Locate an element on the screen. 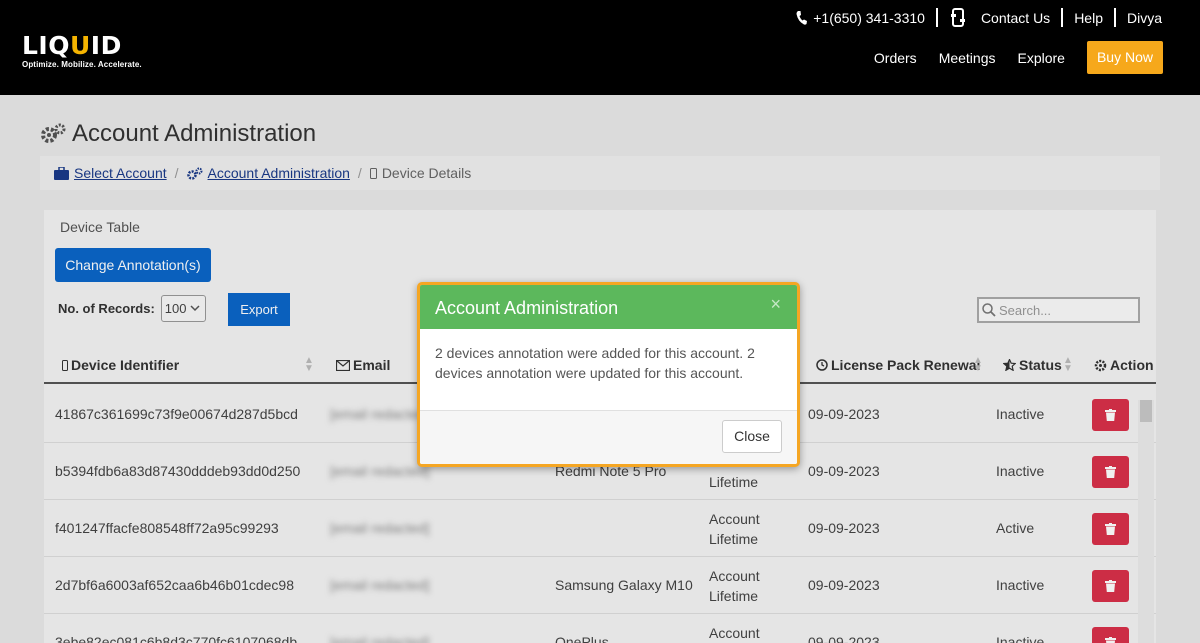  modal-footer: Close is located at coordinates (608, 437).